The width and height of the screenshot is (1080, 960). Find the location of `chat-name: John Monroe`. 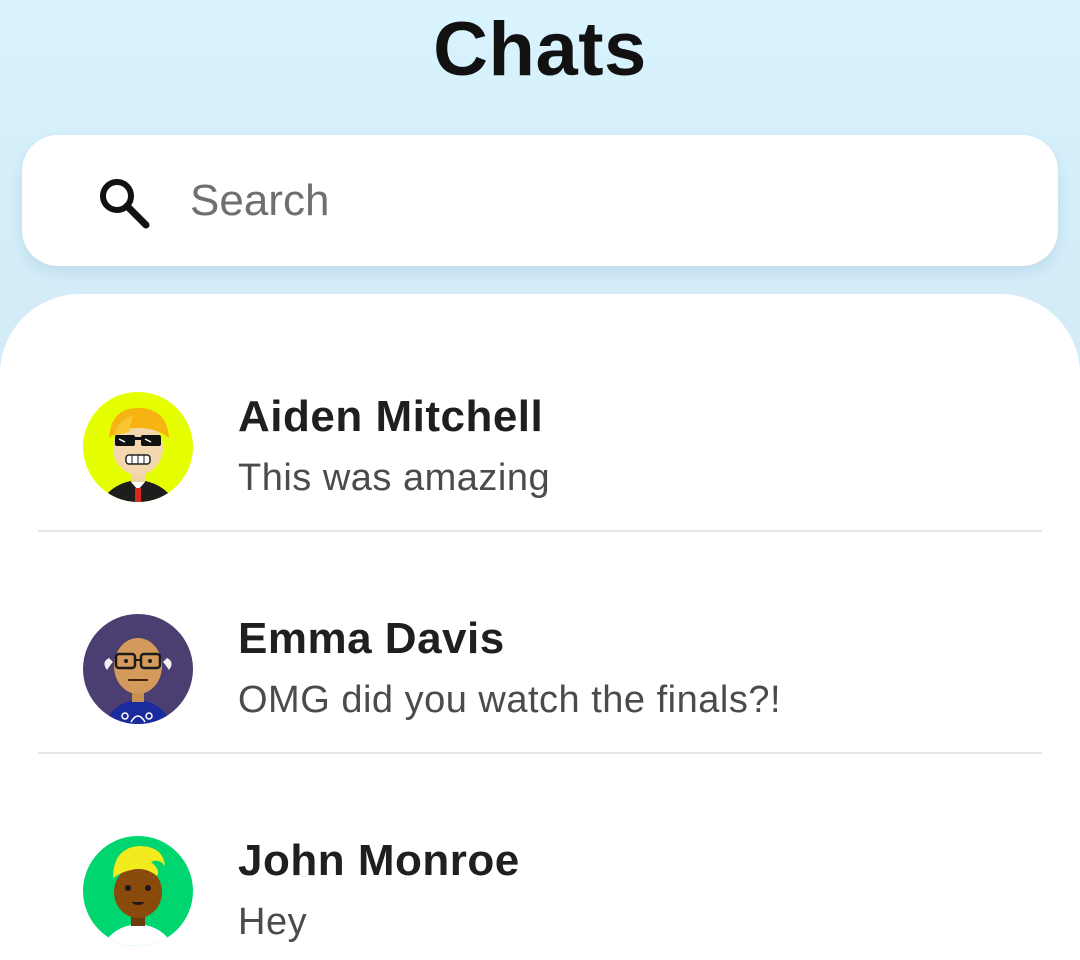

chat-name: John Monroe is located at coordinates (379, 860).